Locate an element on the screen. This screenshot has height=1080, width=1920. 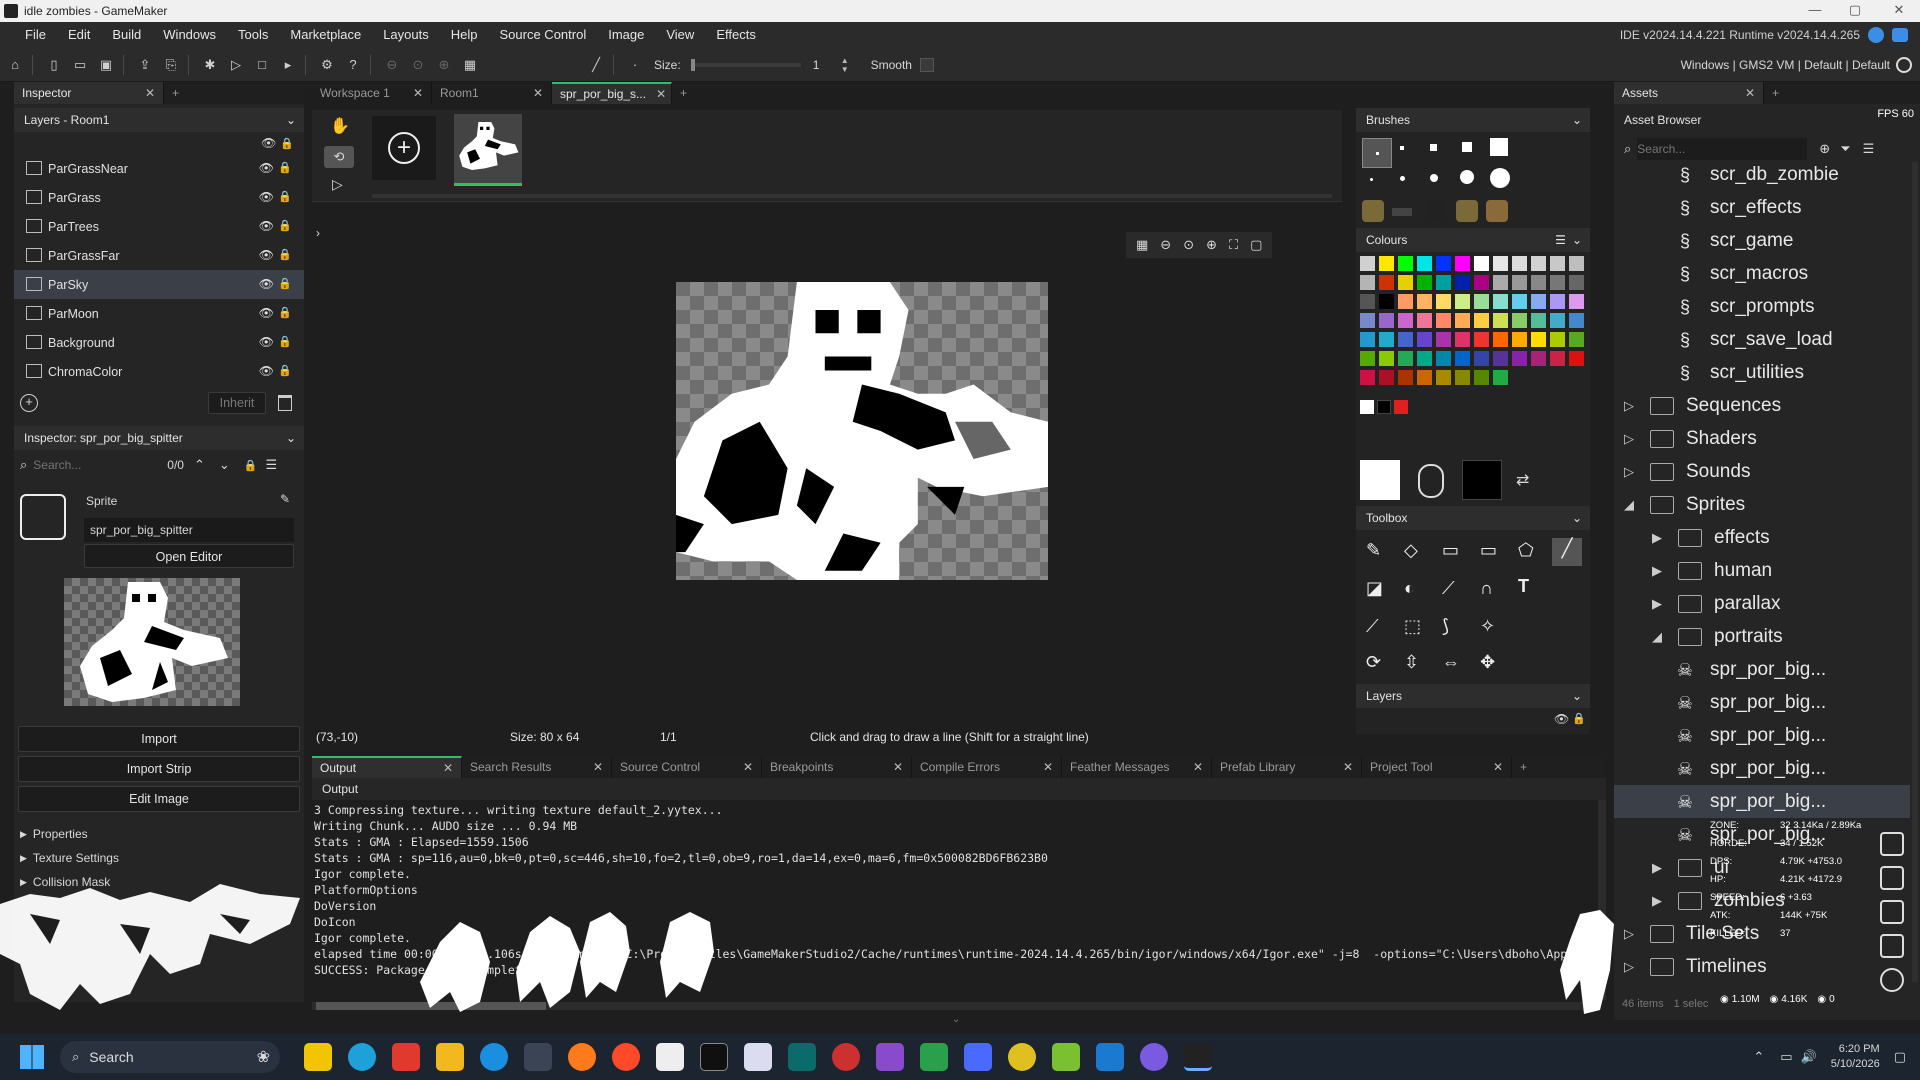
zoom-fit-icon: ⊙ is located at coordinates (1188, 245).